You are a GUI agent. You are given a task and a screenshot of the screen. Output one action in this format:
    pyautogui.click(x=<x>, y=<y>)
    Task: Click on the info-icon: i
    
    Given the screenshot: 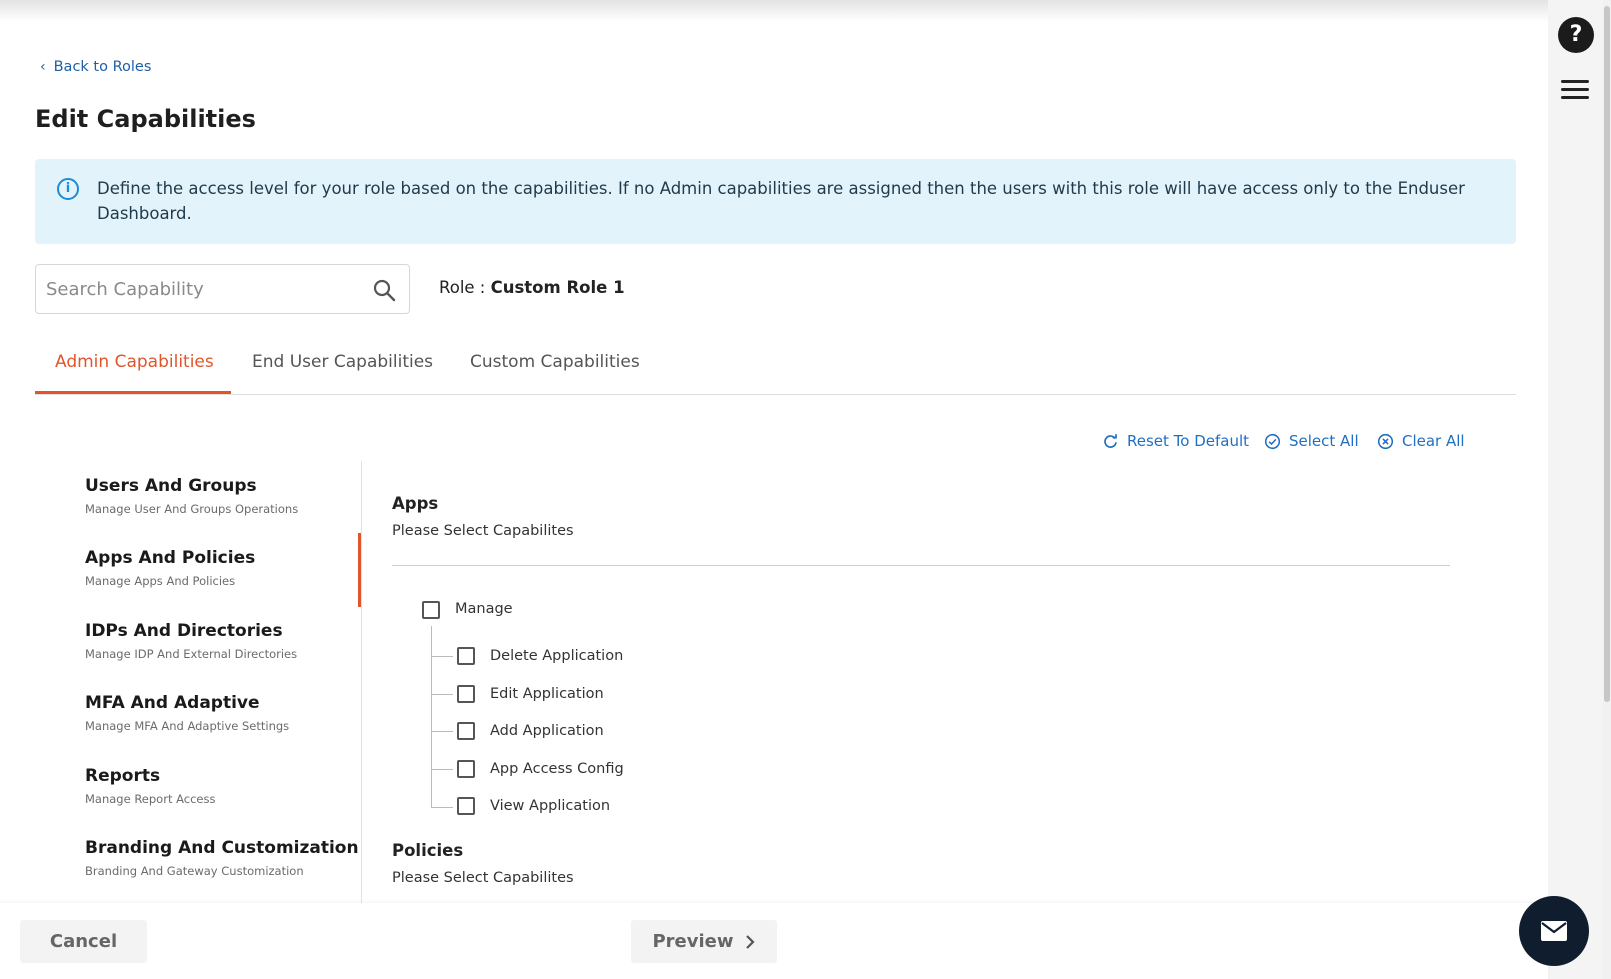 What is the action you would take?
    pyautogui.click(x=68, y=189)
    